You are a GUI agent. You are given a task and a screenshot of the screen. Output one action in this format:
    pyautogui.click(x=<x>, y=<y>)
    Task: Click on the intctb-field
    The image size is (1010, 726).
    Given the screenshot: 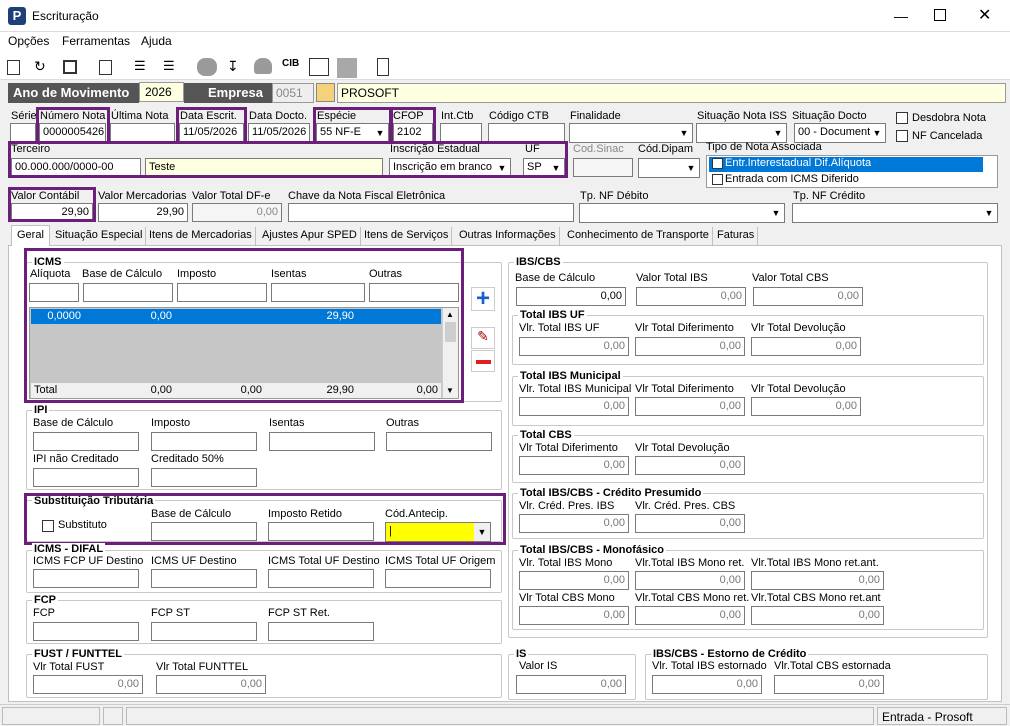 What is the action you would take?
    pyautogui.click(x=461, y=132)
    